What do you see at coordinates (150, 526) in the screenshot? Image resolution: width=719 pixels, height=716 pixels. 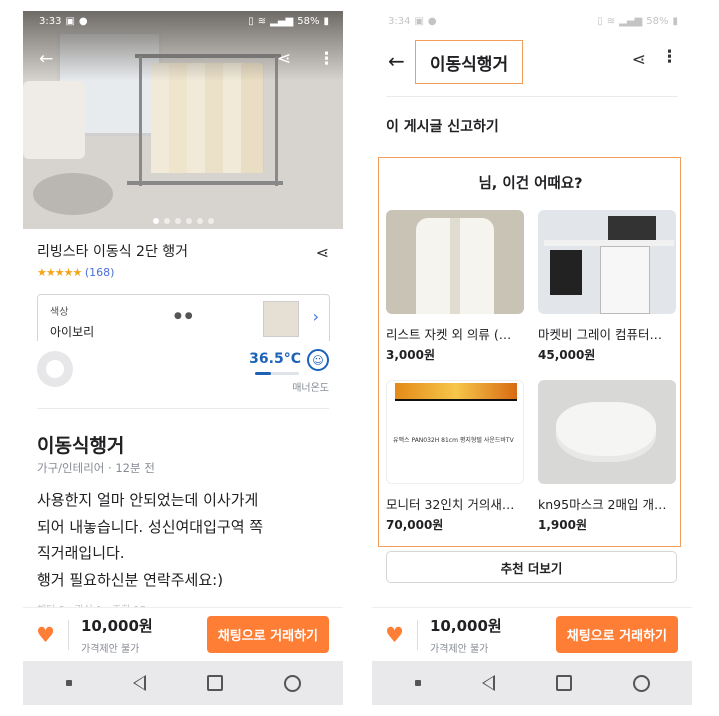 I see `post-body-line: 되어 내놓습니다. 성신여대입구역 쪽` at bounding box center [150, 526].